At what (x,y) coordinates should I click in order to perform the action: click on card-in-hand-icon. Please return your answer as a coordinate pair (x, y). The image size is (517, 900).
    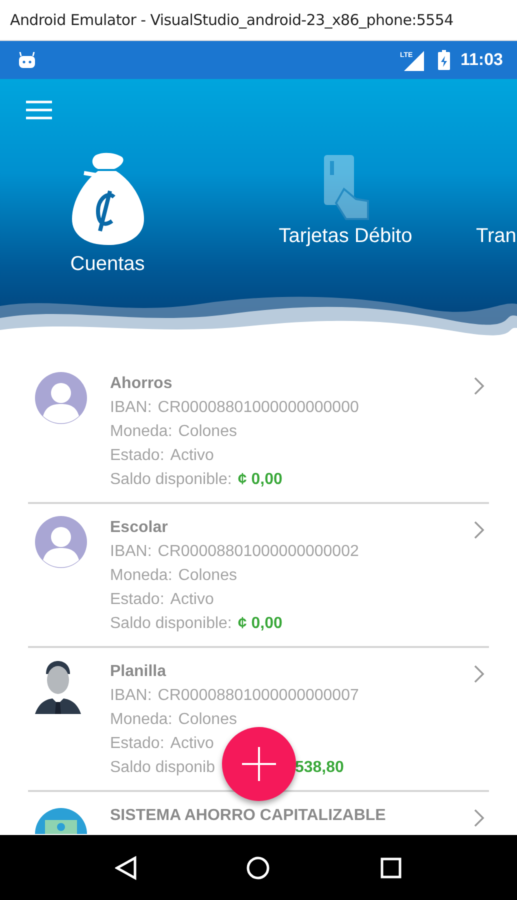
    Looking at the image, I should click on (346, 187).